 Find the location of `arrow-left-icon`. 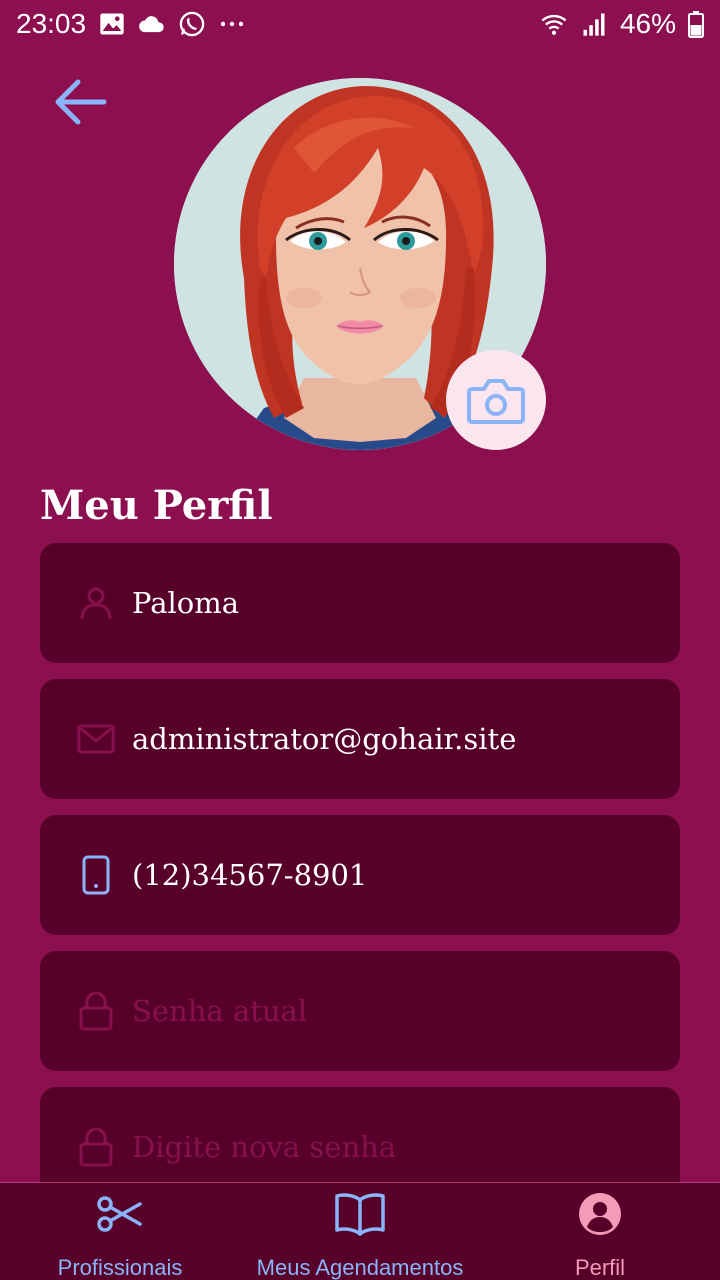

arrow-left-icon is located at coordinates (81, 102).